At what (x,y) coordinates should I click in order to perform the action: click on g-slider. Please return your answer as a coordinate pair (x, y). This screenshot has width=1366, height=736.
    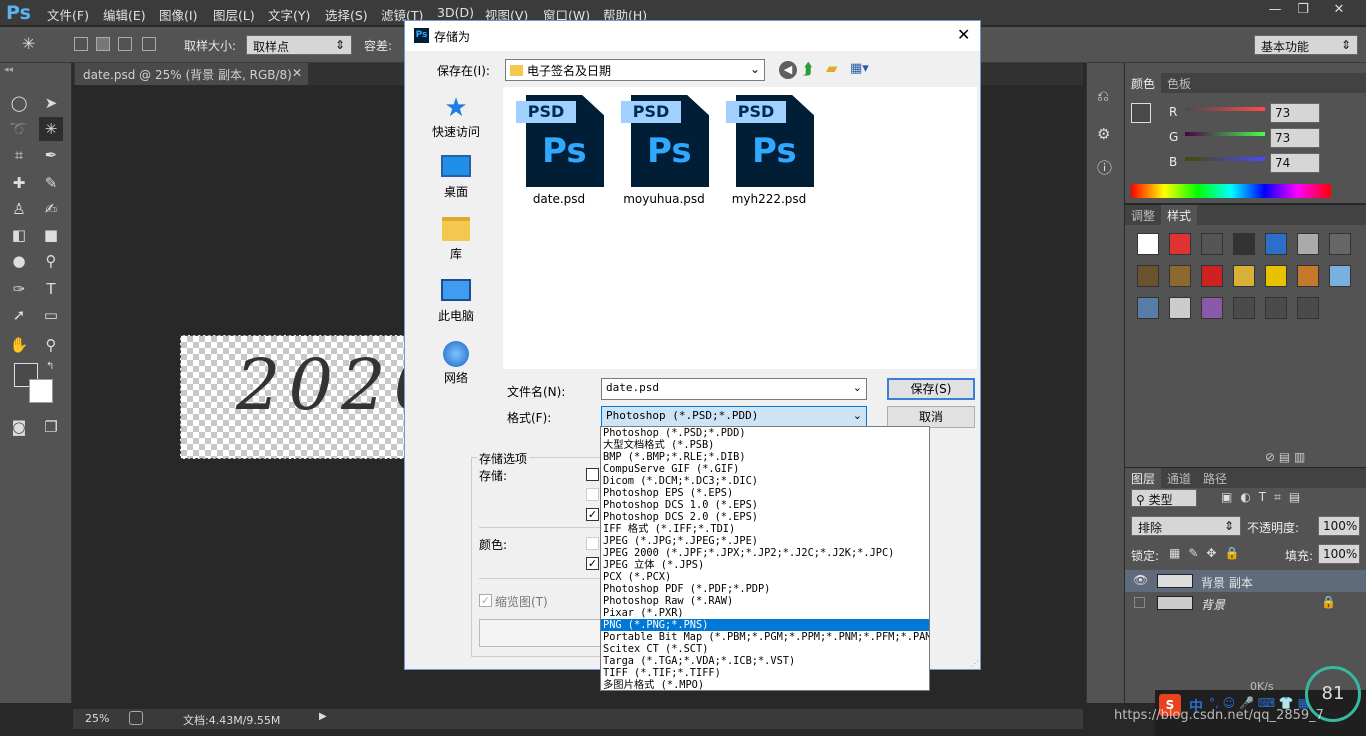
    Looking at the image, I should click on (1225, 134).